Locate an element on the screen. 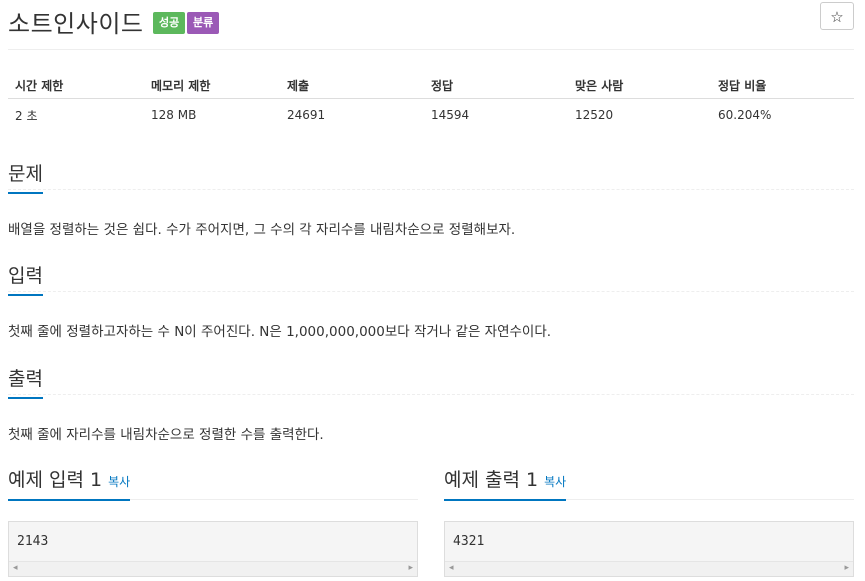 Image resolution: width=865 pixels, height=581 pixels. sample-output-header: 예제 출력 1 복사 is located at coordinates (649, 483).